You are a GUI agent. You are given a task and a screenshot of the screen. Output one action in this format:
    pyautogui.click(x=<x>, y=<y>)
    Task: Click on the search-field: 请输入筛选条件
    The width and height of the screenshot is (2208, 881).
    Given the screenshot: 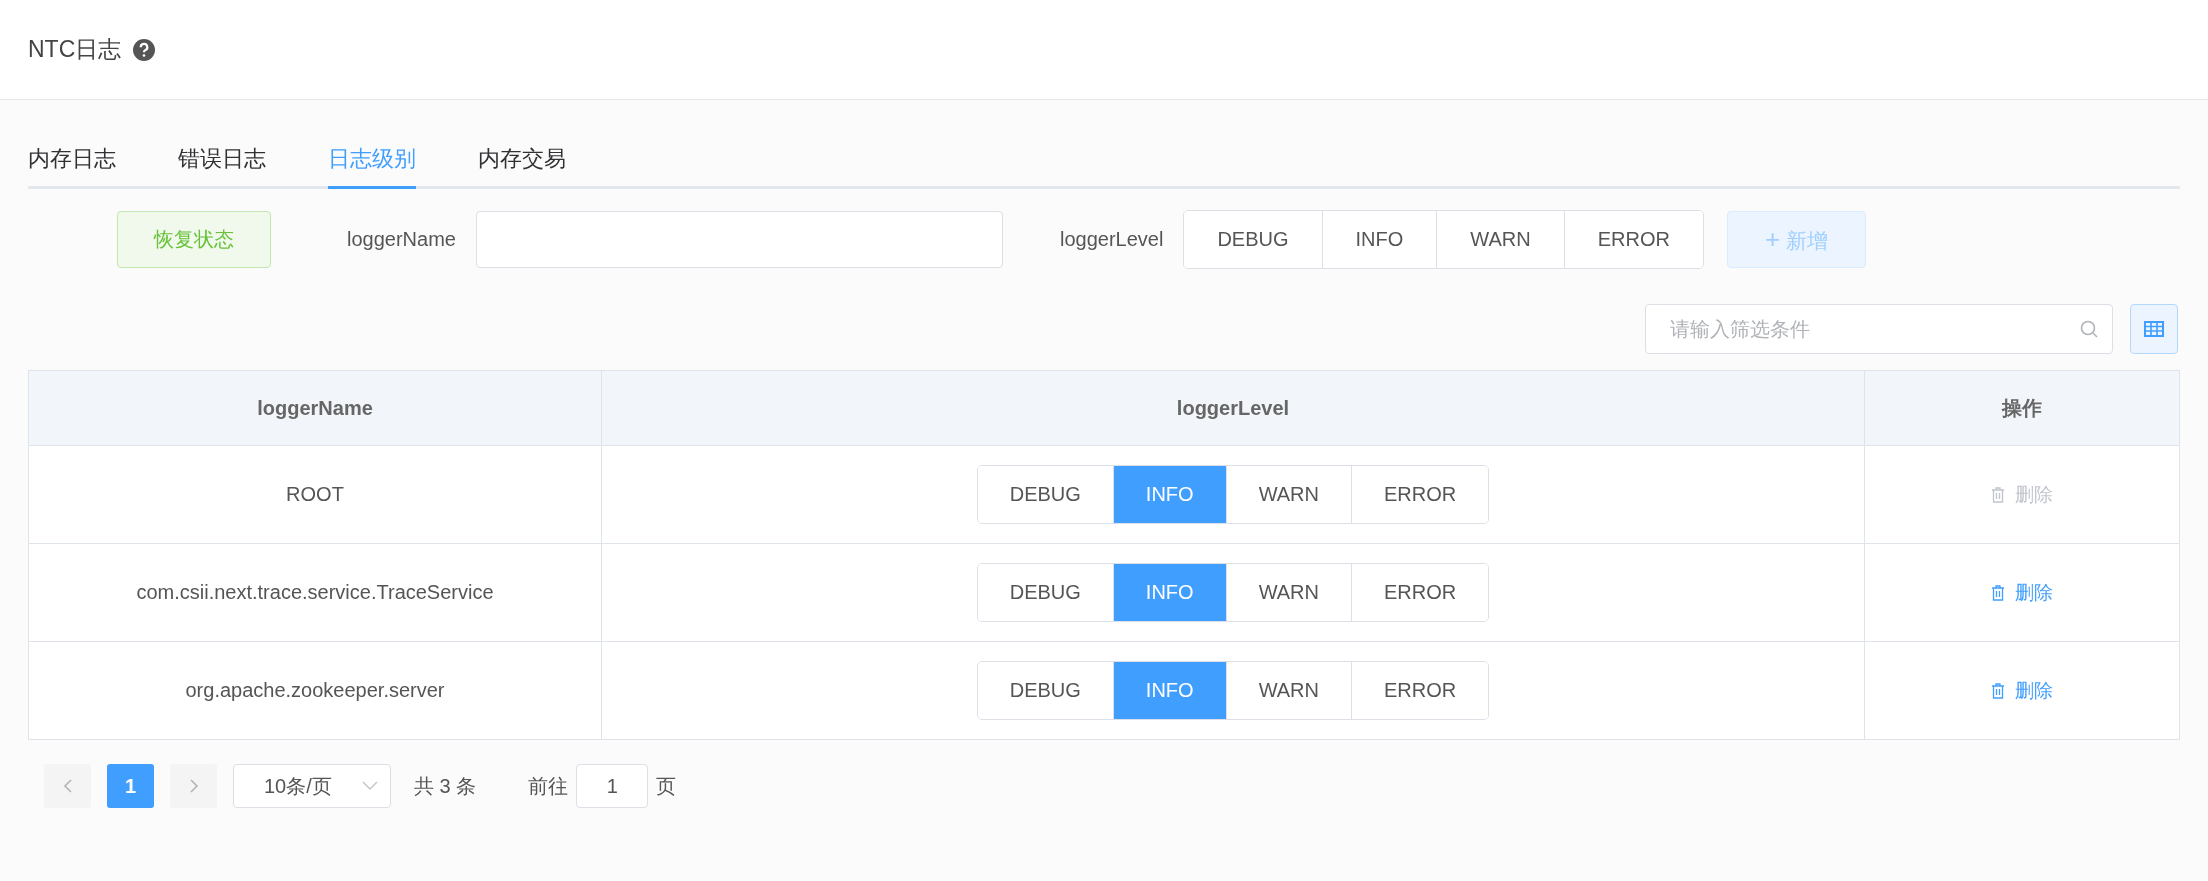 What is the action you would take?
    pyautogui.click(x=1879, y=329)
    